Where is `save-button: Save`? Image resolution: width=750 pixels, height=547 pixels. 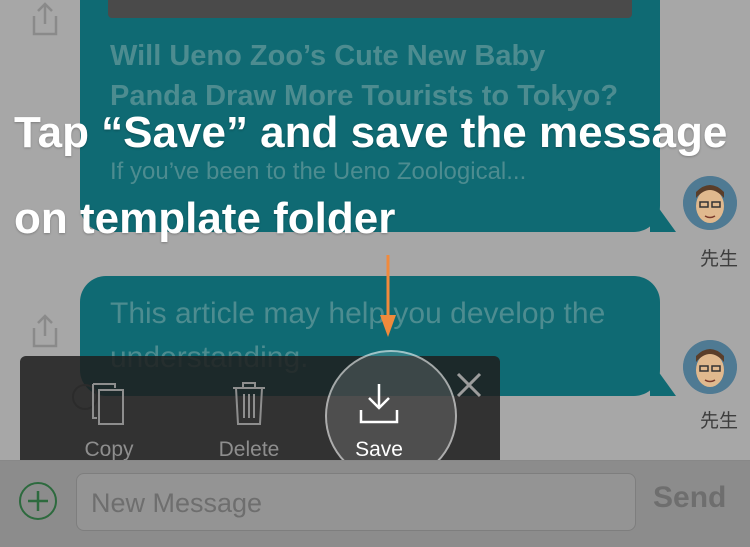 save-button: Save is located at coordinates (379, 421).